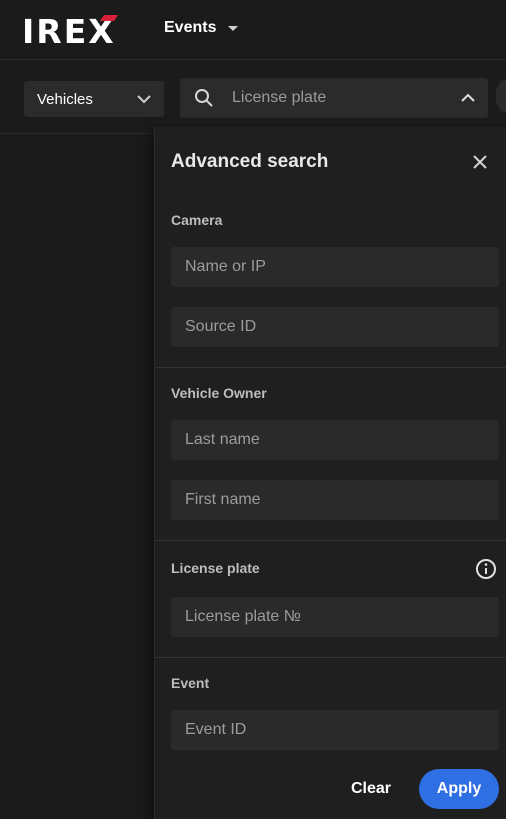 The image size is (506, 819). I want to click on irex-logo: IREX, so click(76, 31).